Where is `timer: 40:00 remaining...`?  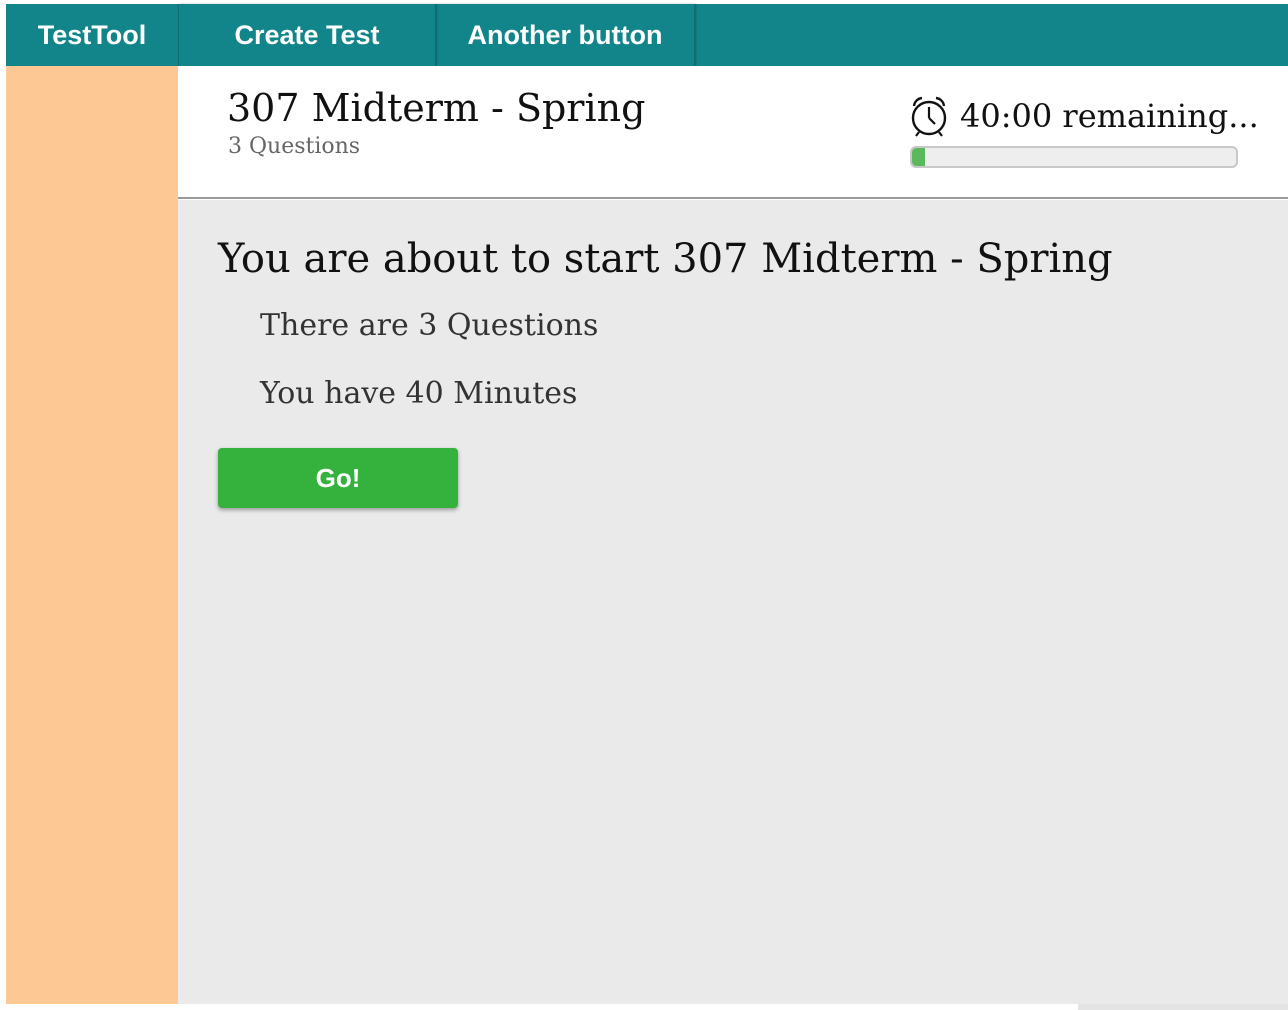 timer: 40:00 remaining... is located at coordinates (1083, 116).